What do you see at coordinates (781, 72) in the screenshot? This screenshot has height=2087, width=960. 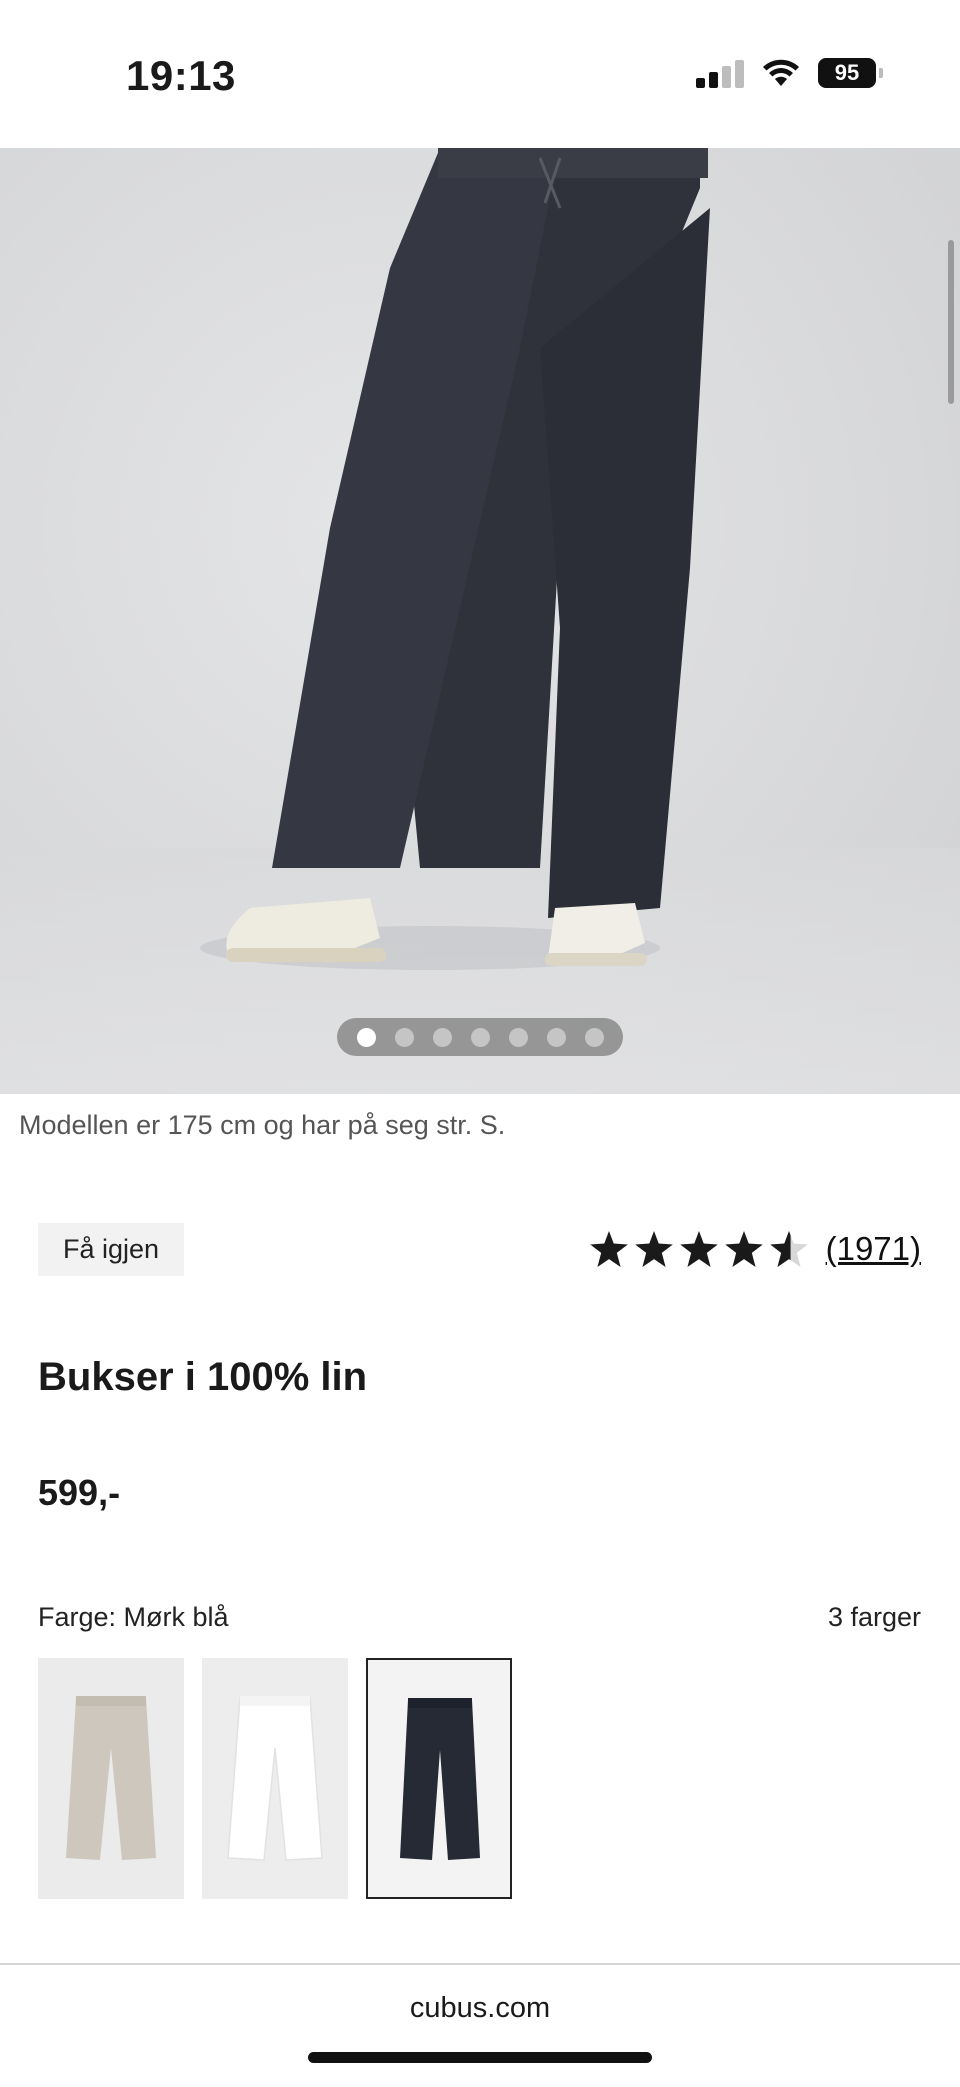 I see `wifi-icon` at bounding box center [781, 72].